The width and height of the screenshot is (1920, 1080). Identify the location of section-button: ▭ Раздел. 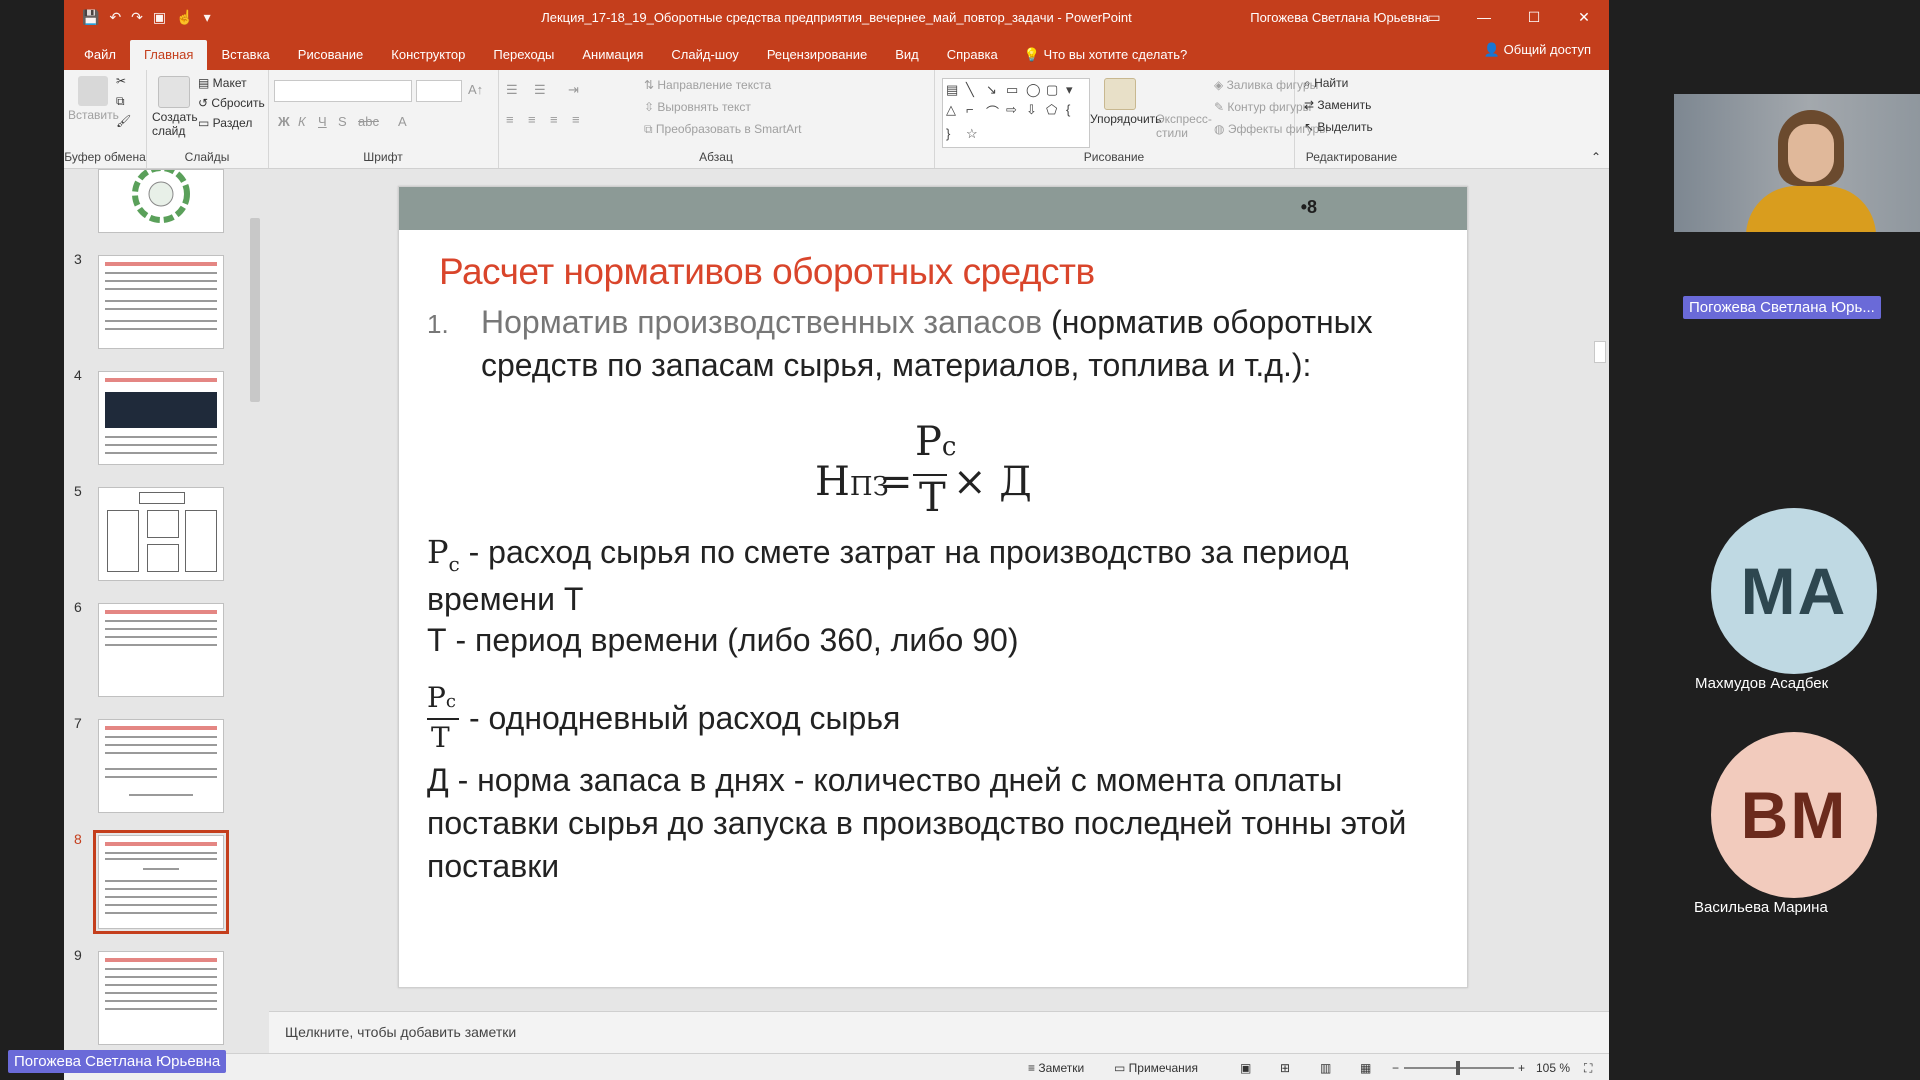
(225, 123).